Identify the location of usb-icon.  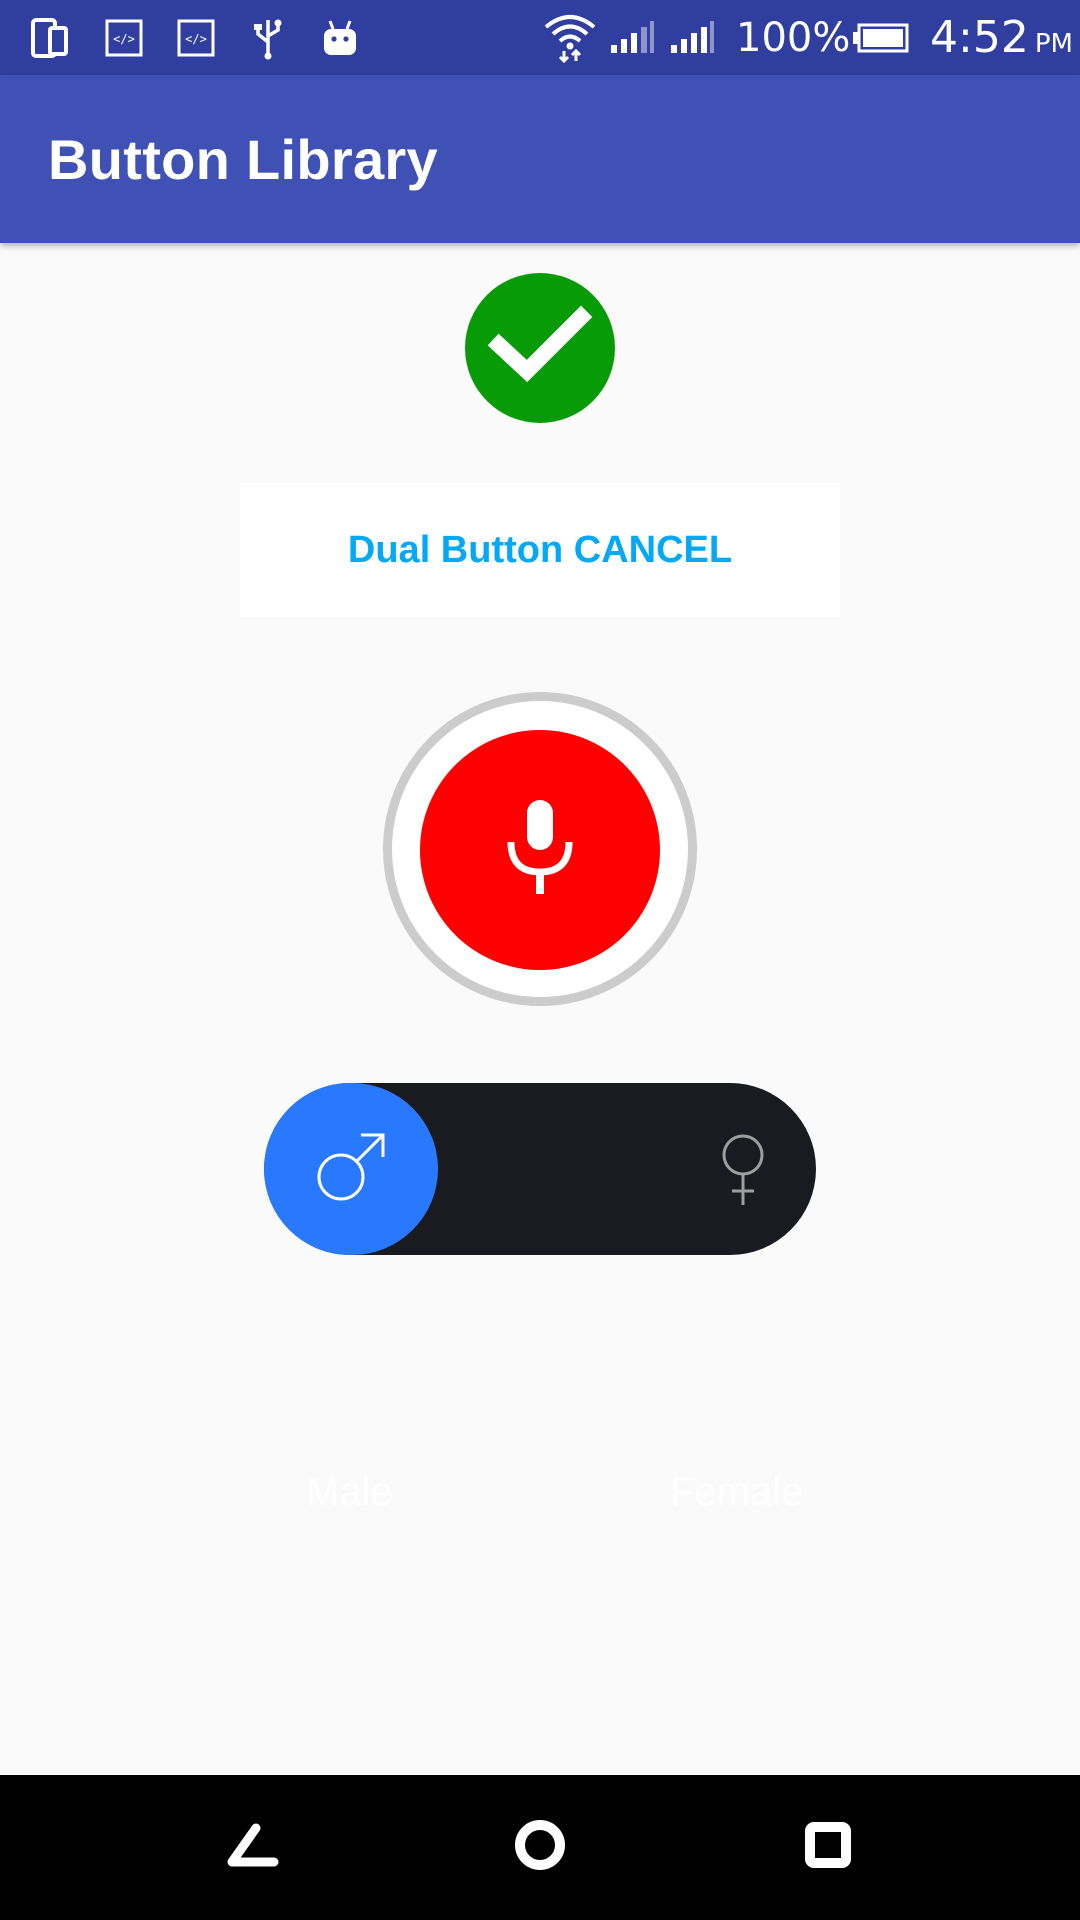
(268, 37).